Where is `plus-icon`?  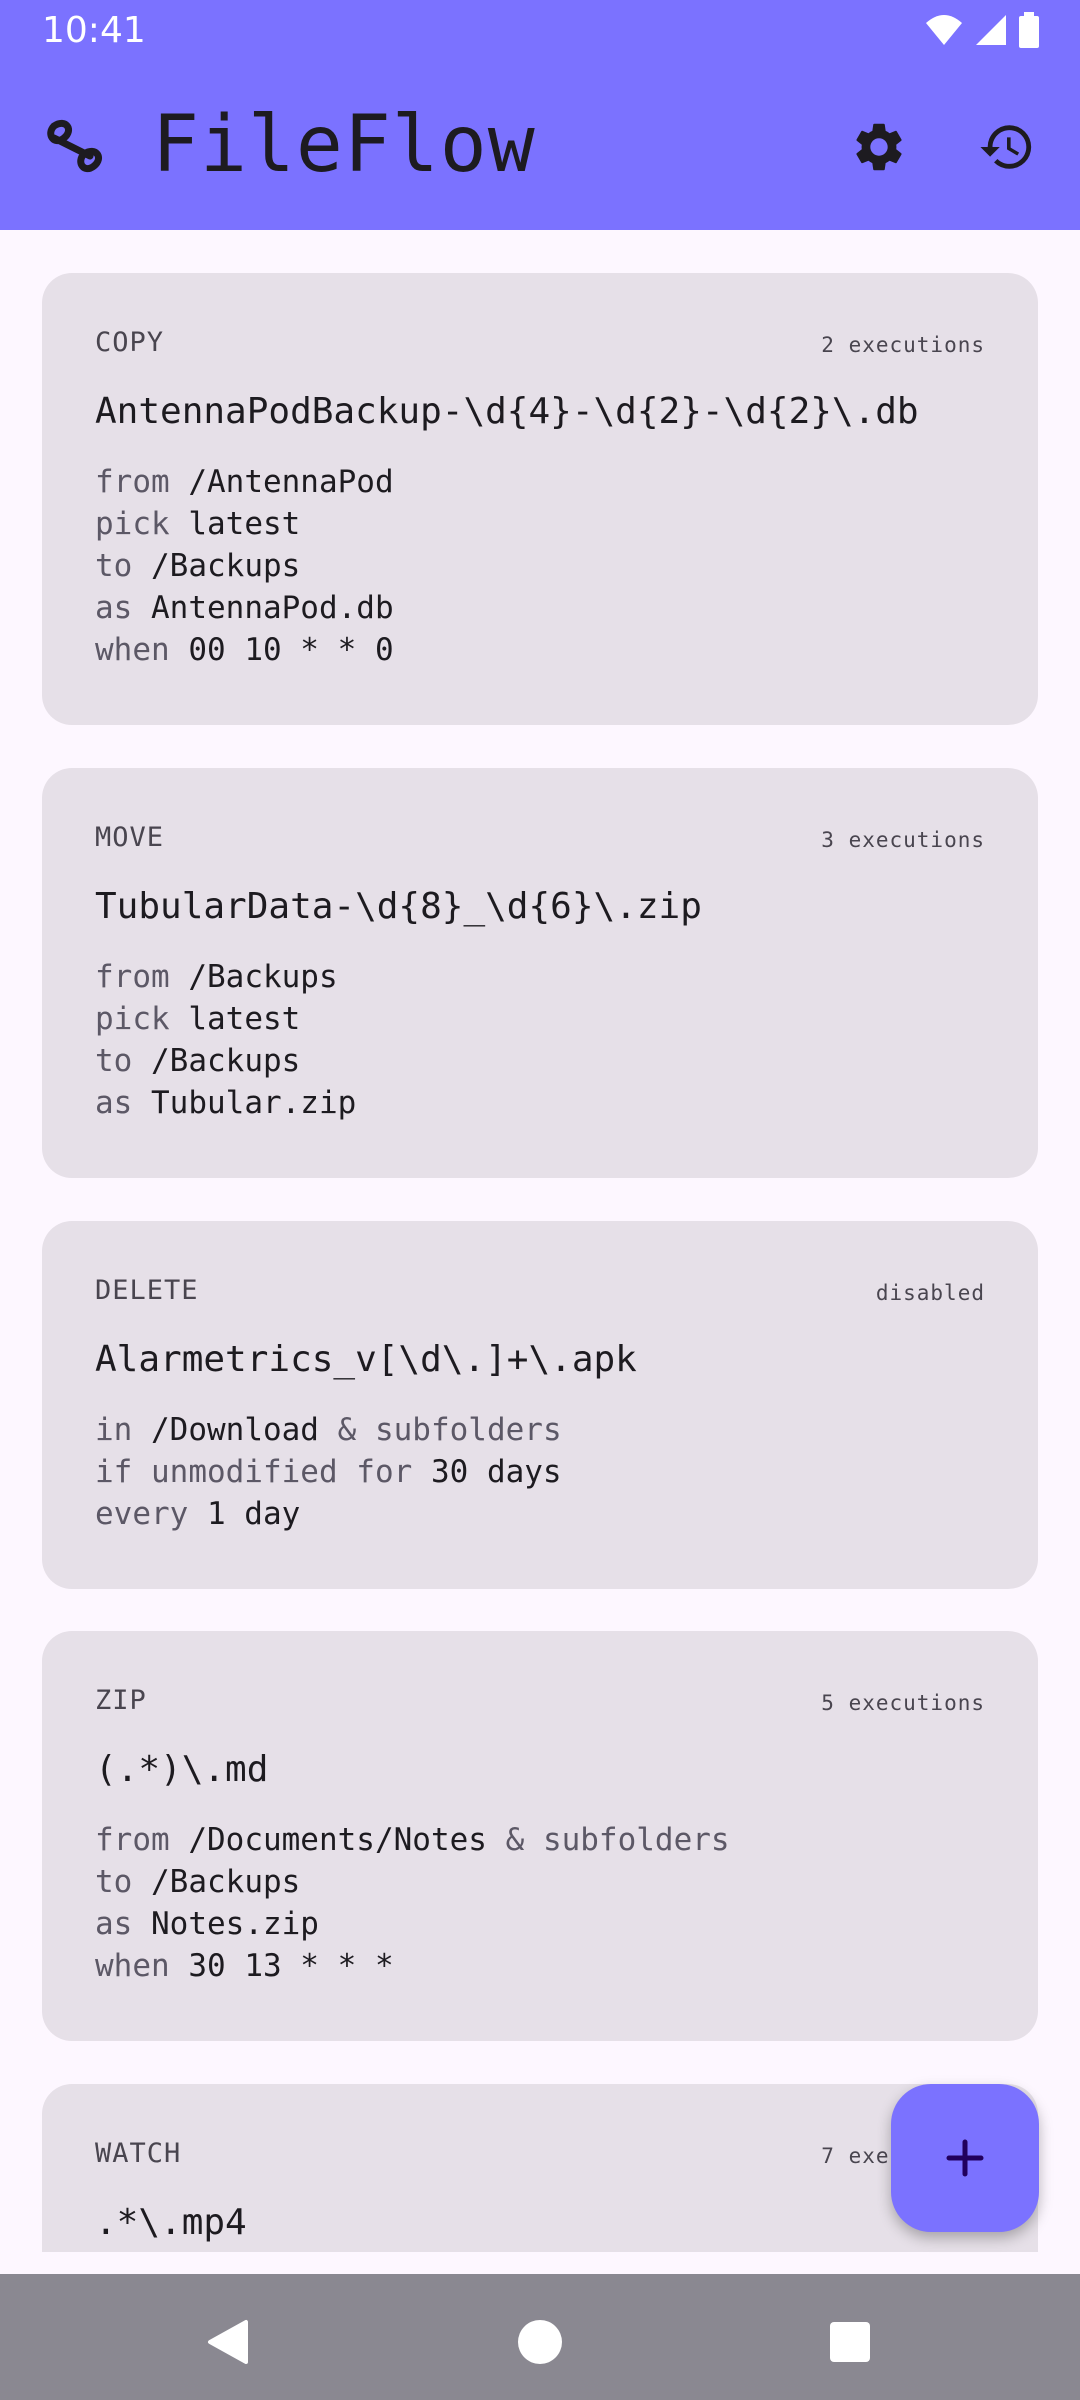
plus-icon is located at coordinates (965, 2158).